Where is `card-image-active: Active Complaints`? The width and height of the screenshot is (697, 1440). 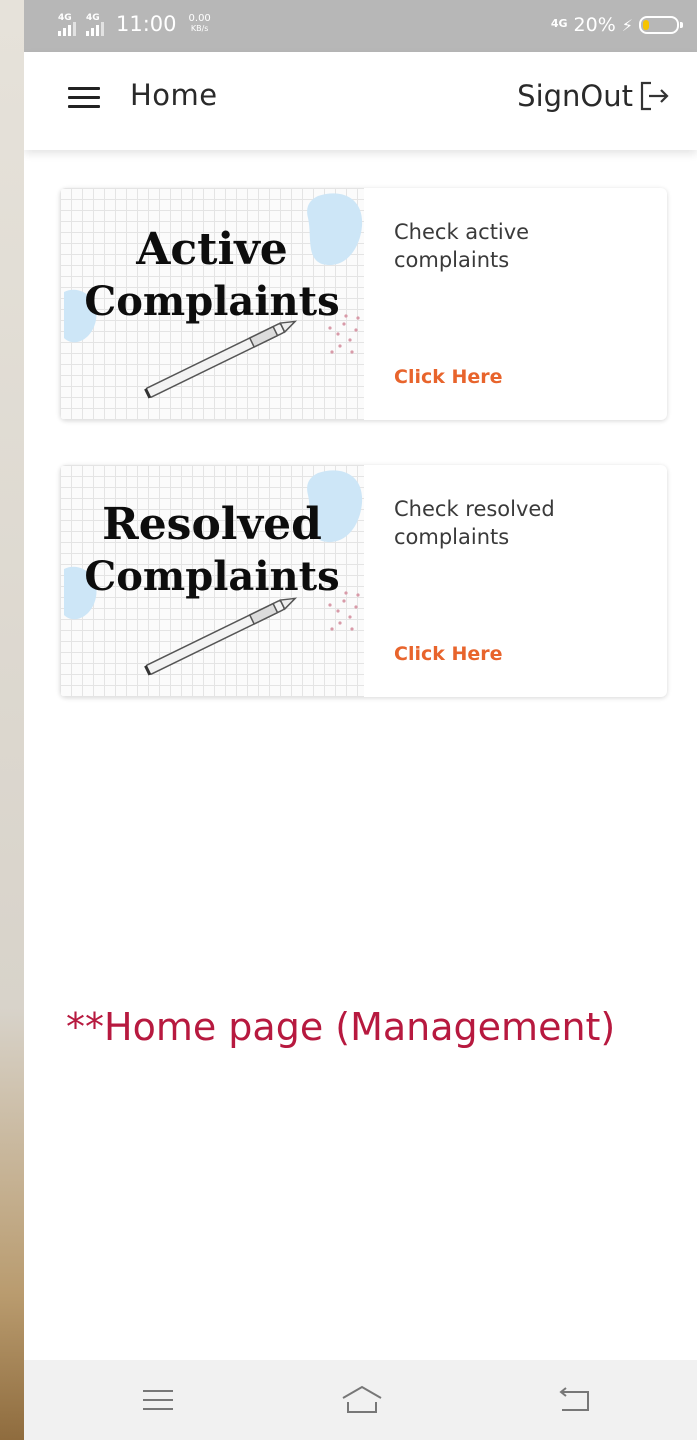 card-image-active: Active Complaints is located at coordinates (212, 304).